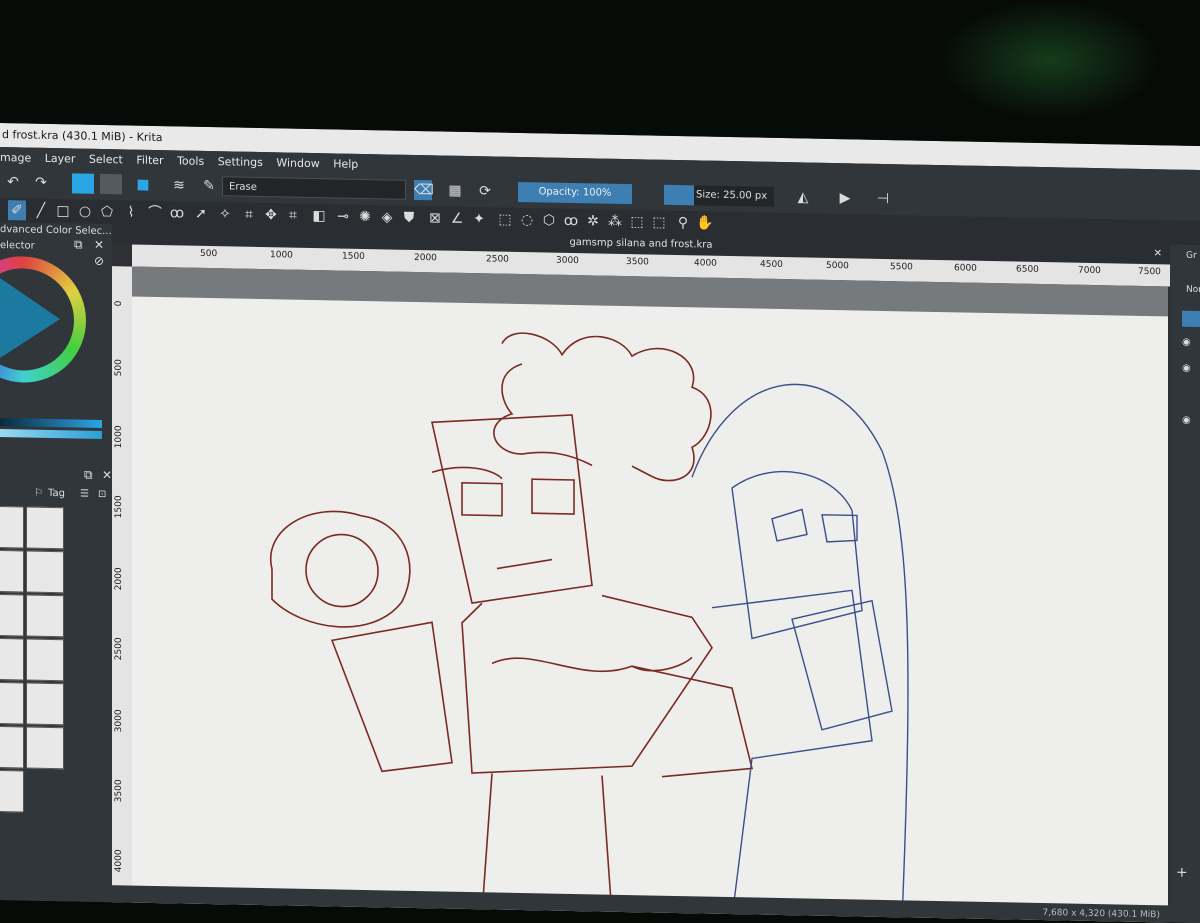 The height and width of the screenshot is (923, 1200). I want to click on display-mode-icon: ⊡, so click(102, 495).